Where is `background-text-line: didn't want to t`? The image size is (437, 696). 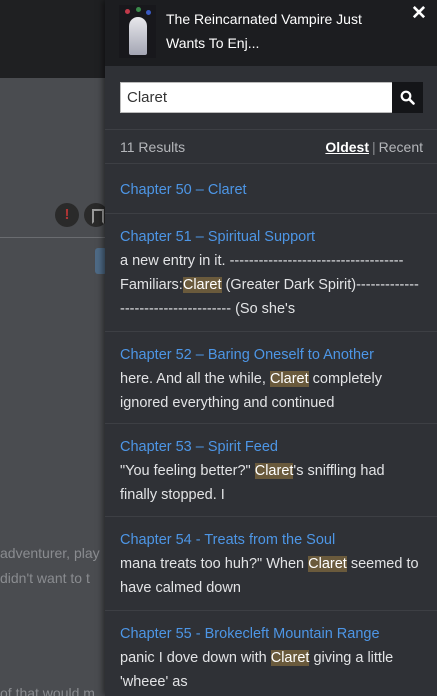 background-text-line: didn't want to t is located at coordinates (45, 578).